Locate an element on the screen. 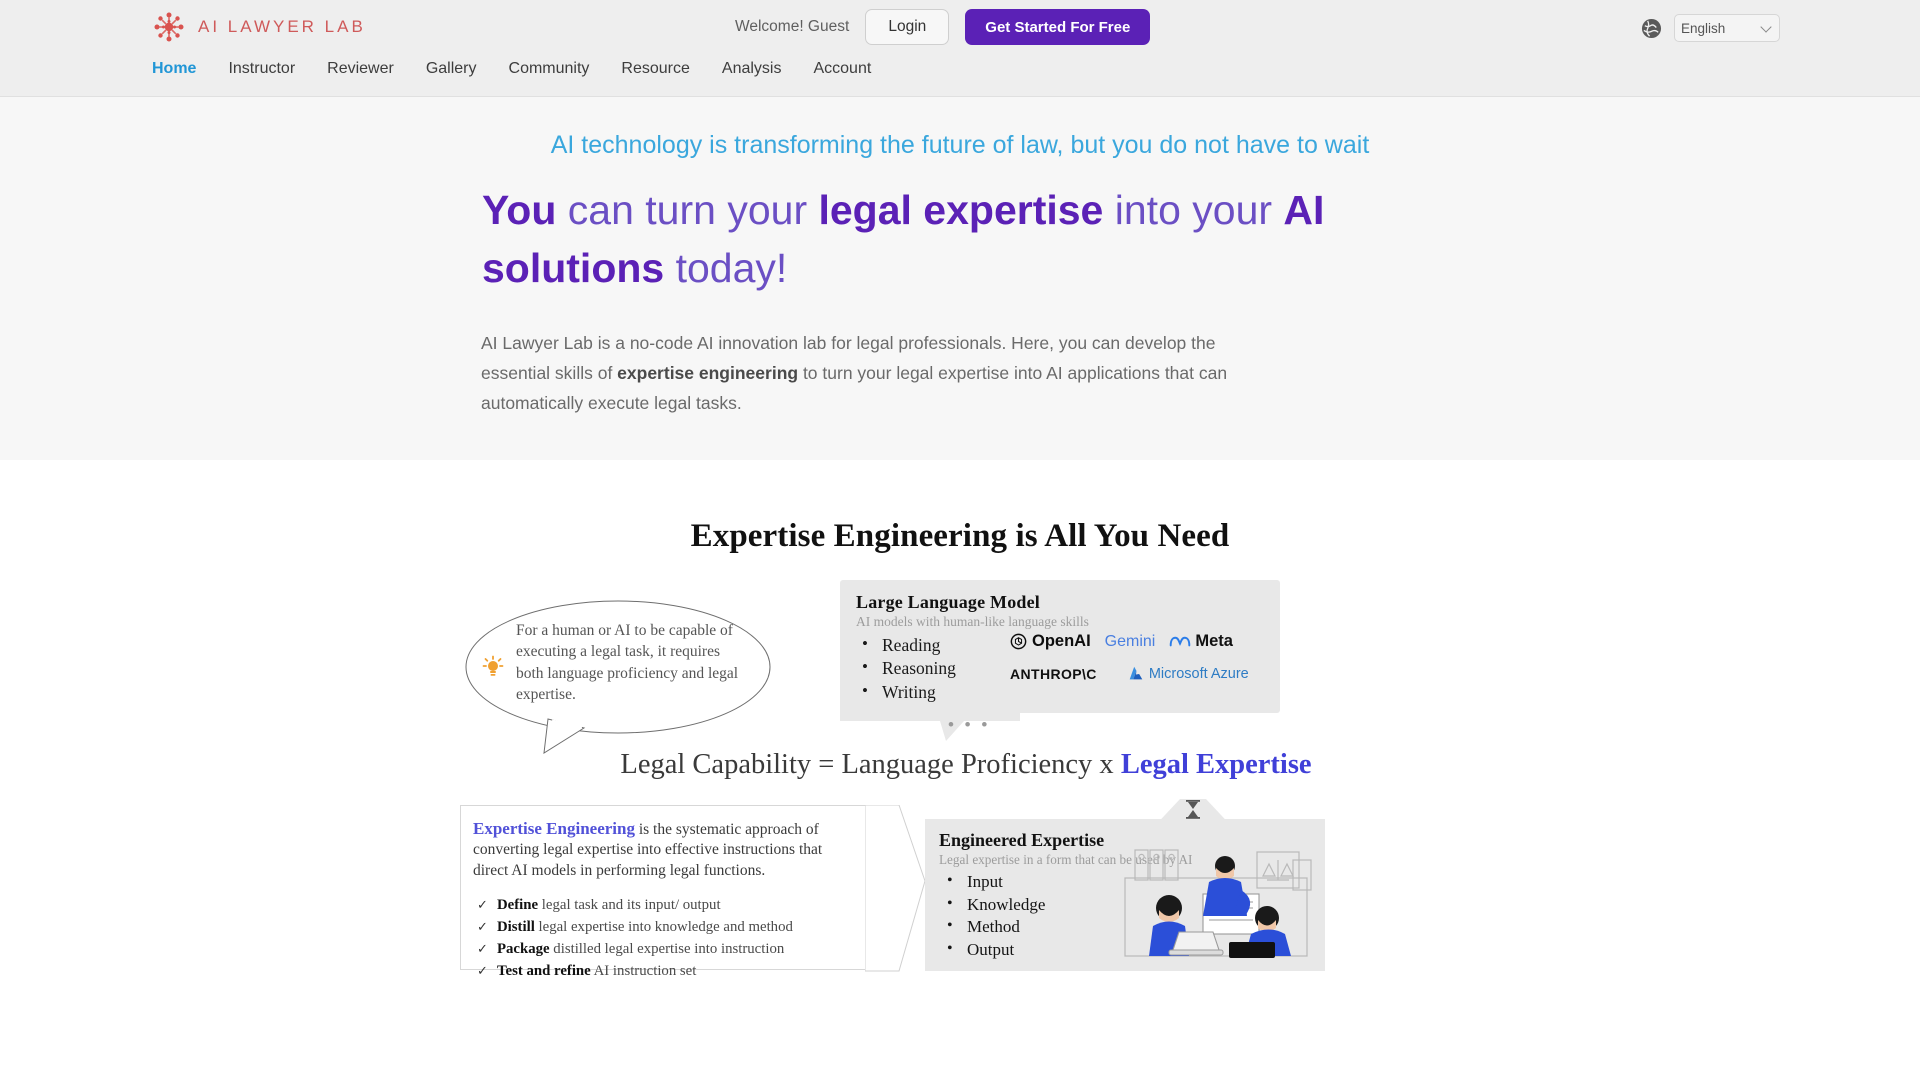 The image size is (1920, 1080). meta-icon is located at coordinates (1180, 641).